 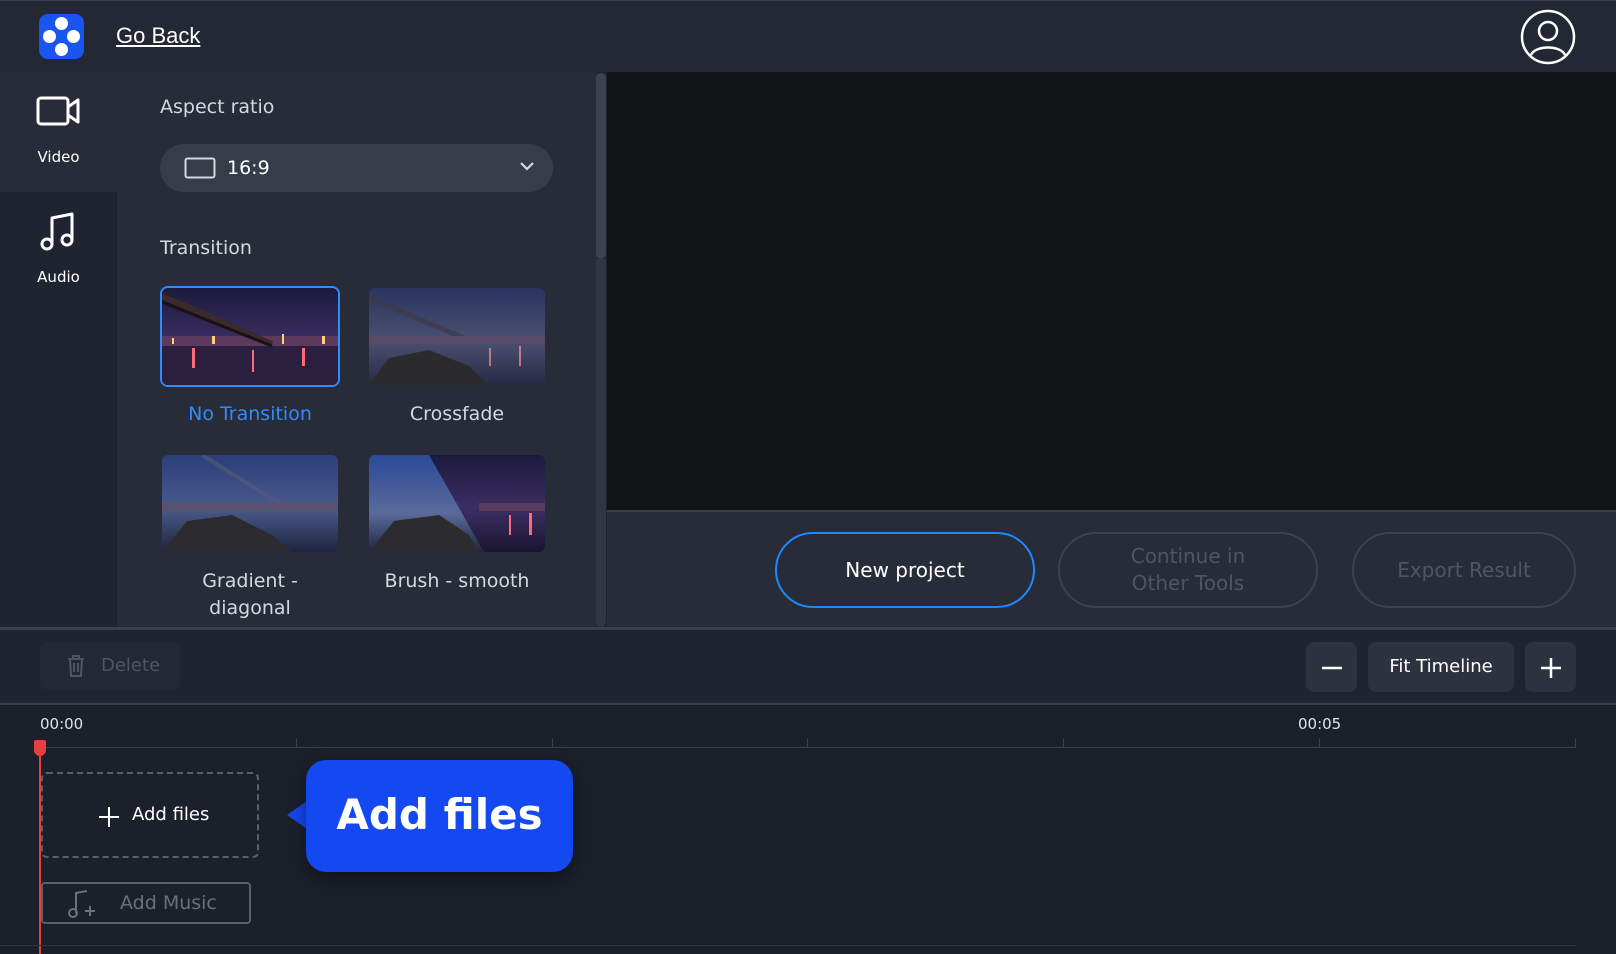 What do you see at coordinates (206, 248) in the screenshot?
I see `transition-title: Transition` at bounding box center [206, 248].